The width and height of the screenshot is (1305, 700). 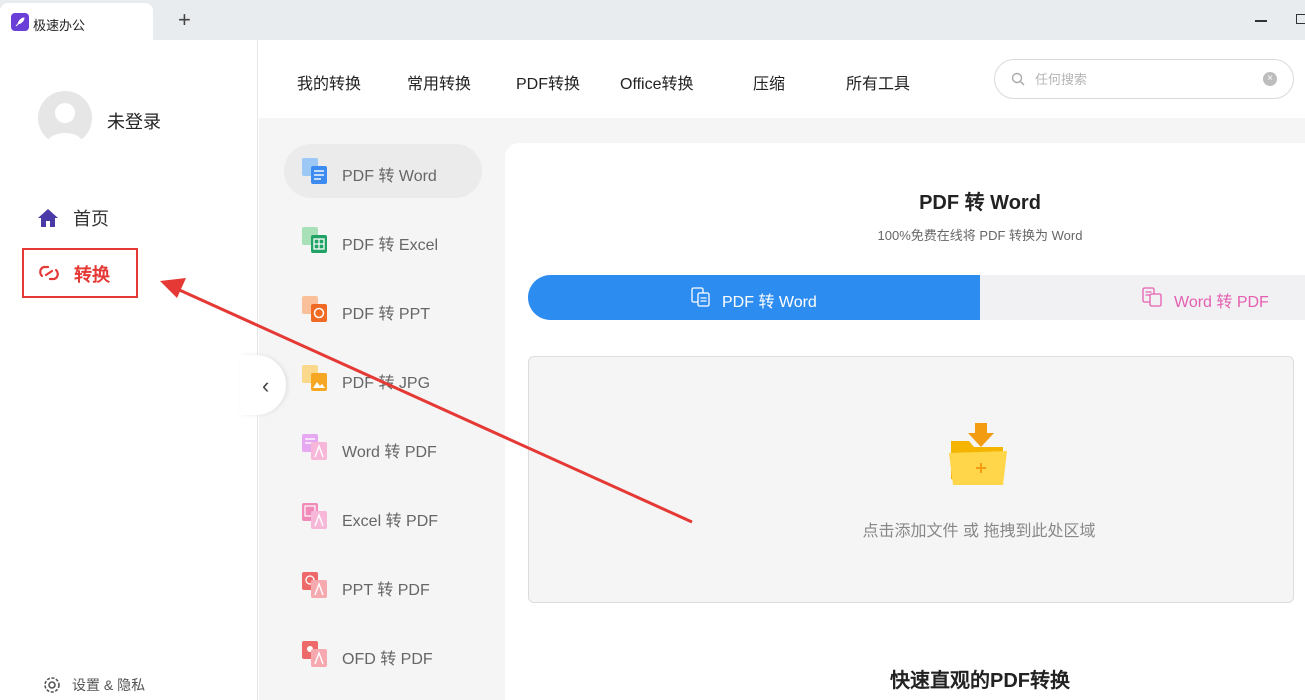 I want to click on new-tab-button: +, so click(x=184, y=20).